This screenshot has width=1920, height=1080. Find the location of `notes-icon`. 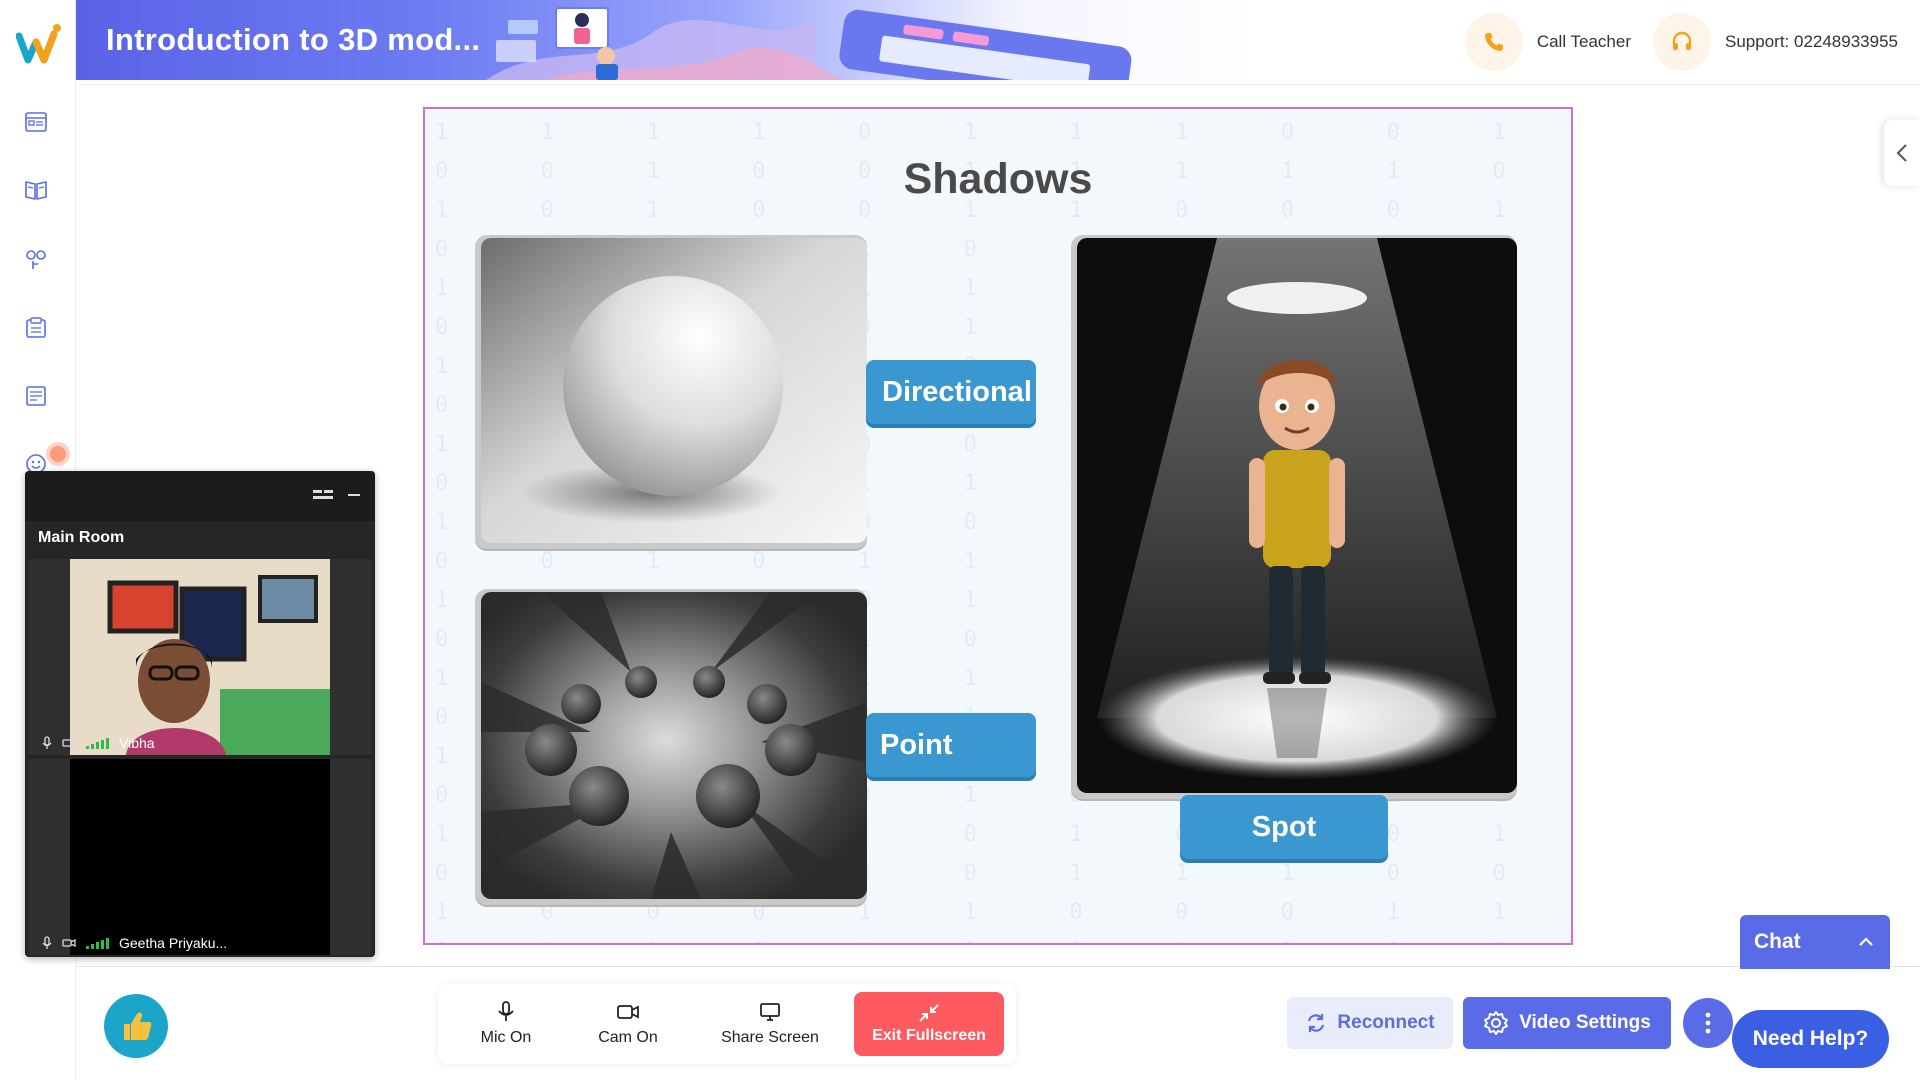

notes-icon is located at coordinates (36, 327).